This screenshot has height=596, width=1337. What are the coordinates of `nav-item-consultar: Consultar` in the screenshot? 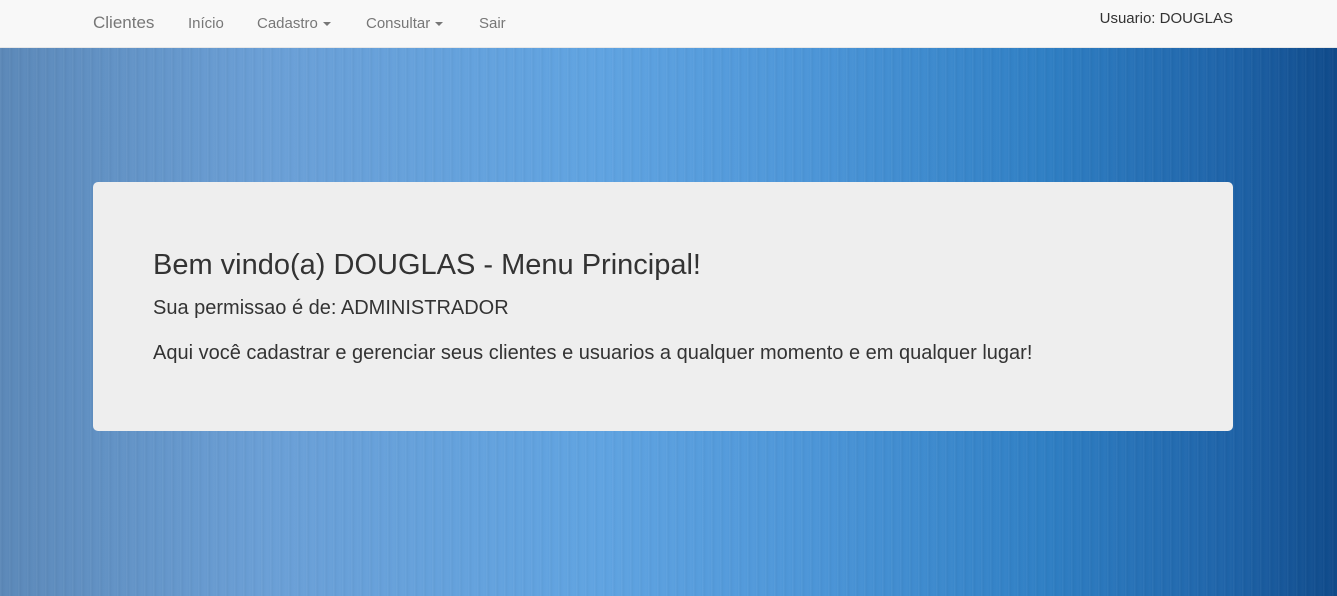 It's located at (405, 23).